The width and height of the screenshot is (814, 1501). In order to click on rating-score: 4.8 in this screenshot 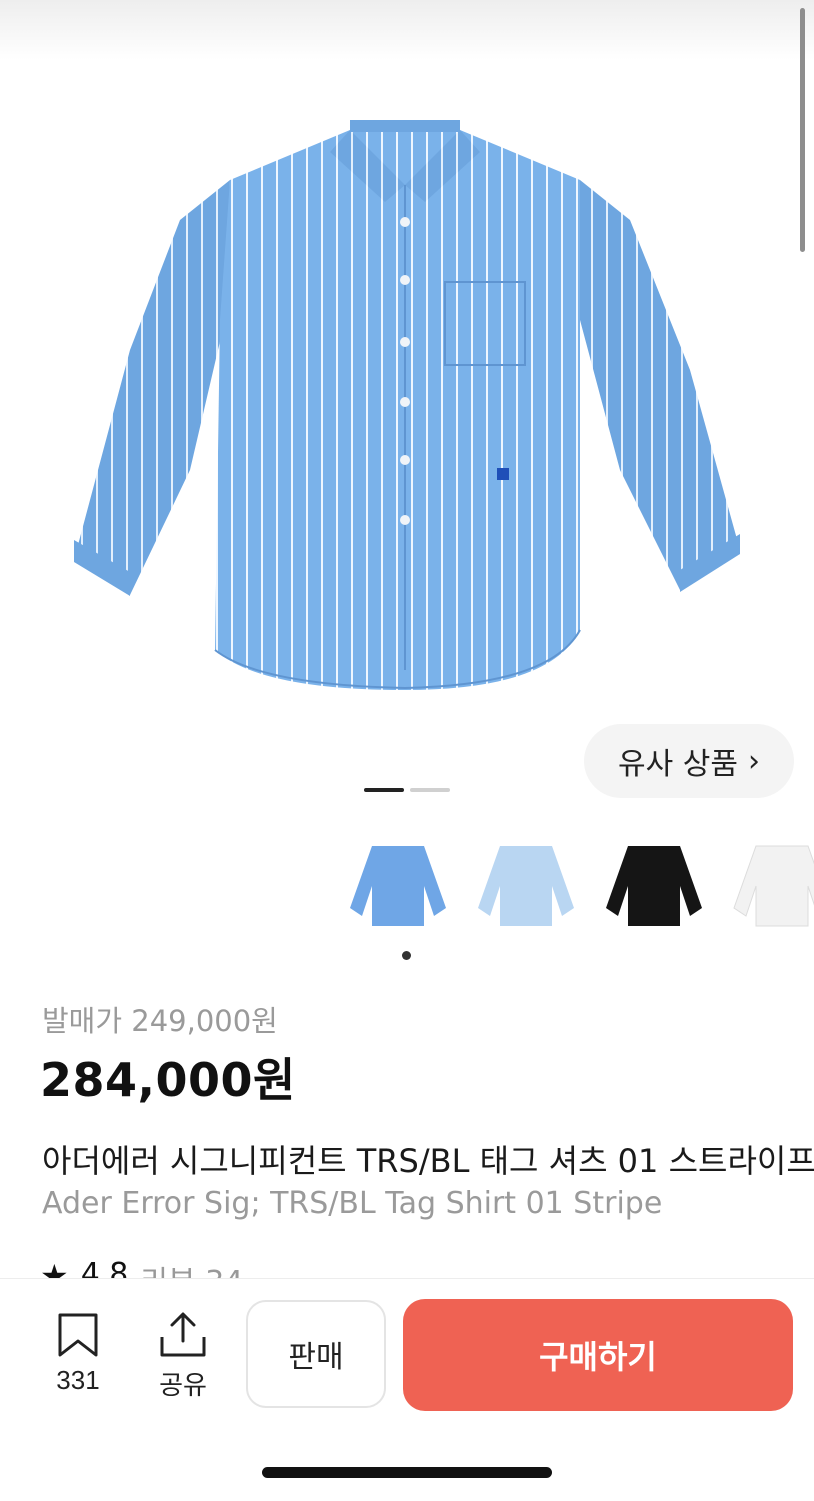, I will do `click(104, 1268)`.